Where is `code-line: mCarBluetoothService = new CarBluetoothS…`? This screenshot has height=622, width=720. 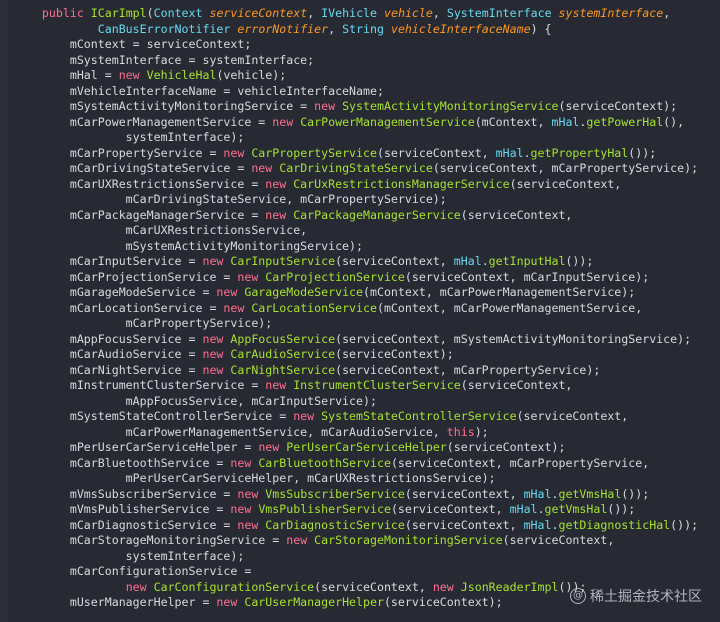 code-line: mCarBluetoothService = new CarBluetoothS… is located at coordinates (331, 464).